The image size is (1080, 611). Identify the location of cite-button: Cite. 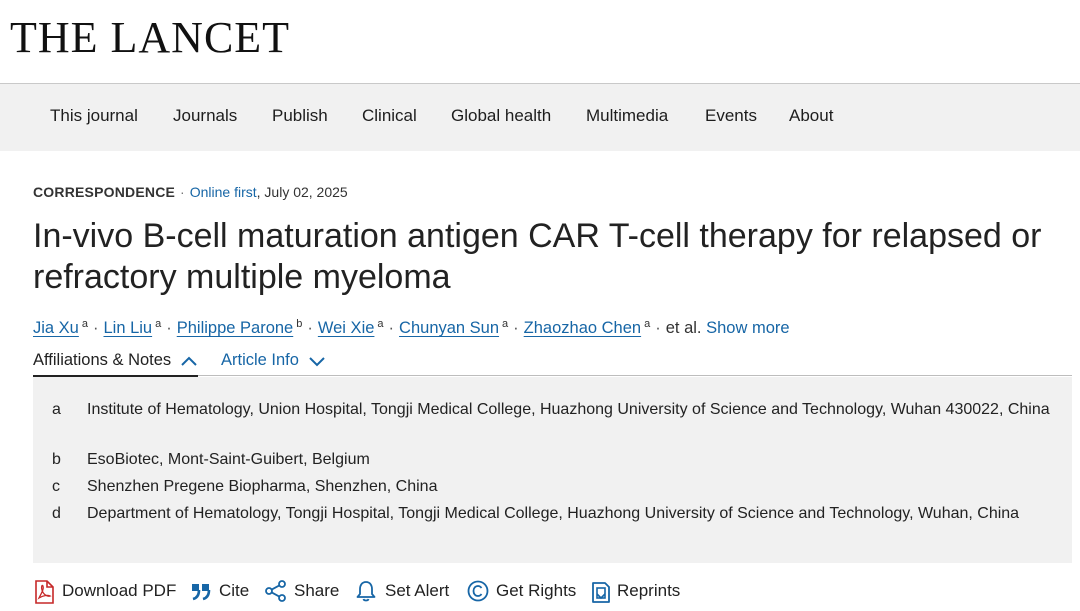
(221, 591).